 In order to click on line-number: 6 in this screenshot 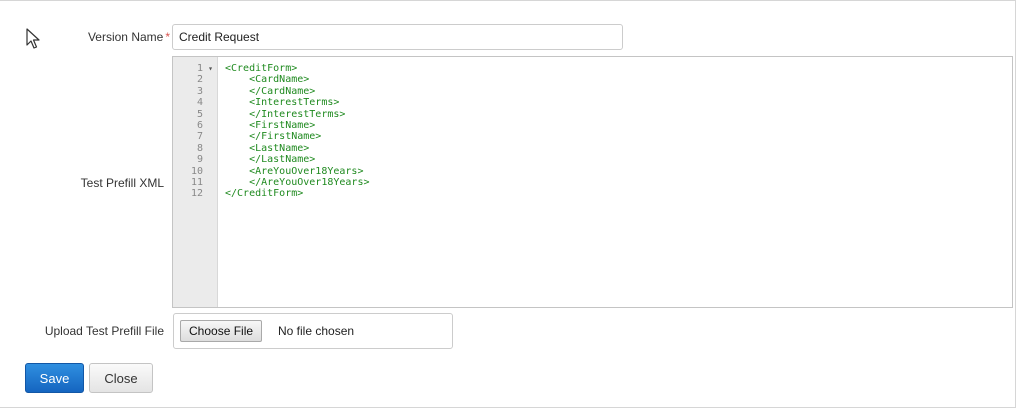, I will do `click(195, 125)`.